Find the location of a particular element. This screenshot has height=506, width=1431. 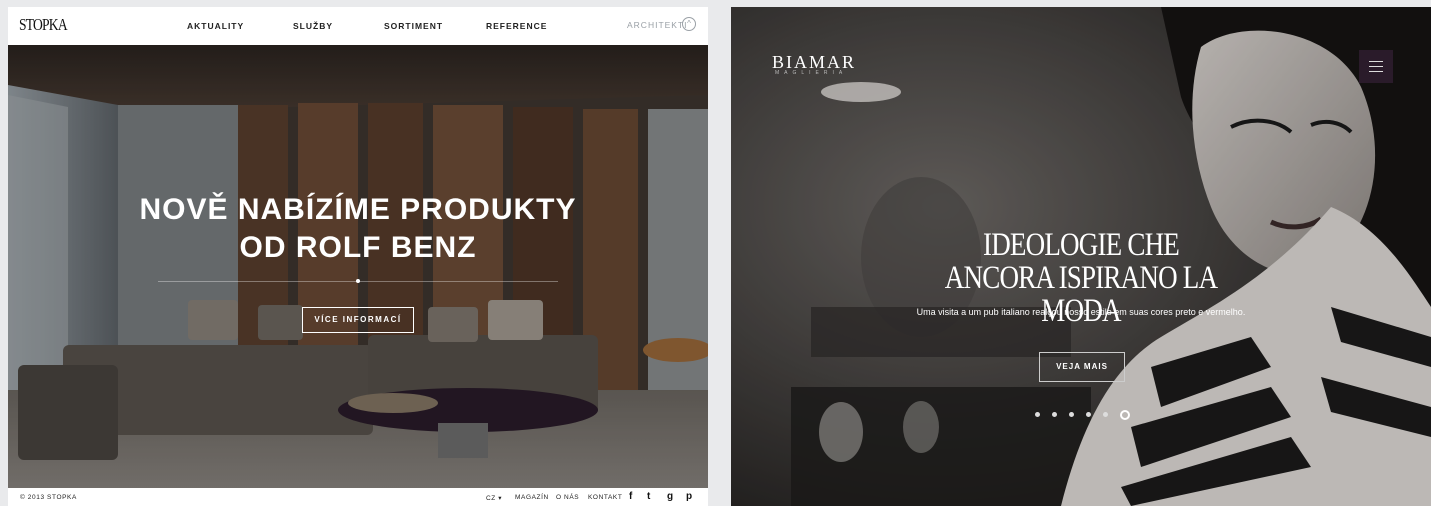

divider-dot is located at coordinates (358, 281).